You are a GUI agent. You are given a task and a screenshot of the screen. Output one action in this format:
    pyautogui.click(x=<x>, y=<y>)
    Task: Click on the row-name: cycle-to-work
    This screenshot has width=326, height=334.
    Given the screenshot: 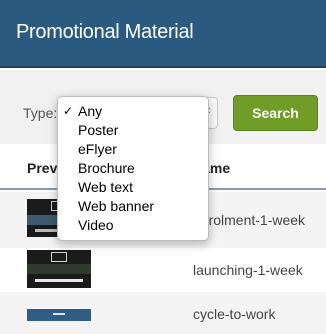 What is the action you would take?
    pyautogui.click(x=234, y=314)
    